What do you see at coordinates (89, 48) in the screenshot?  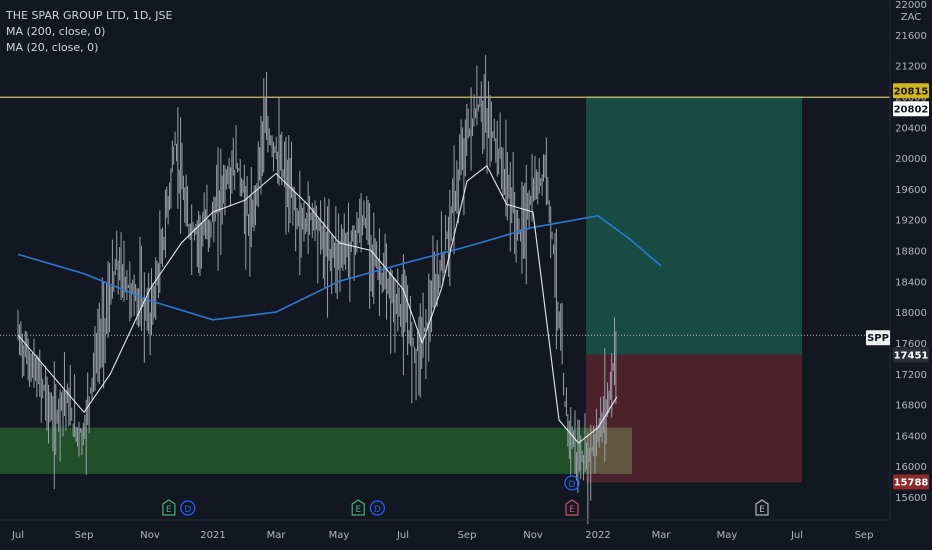 I see `ma20-legend: MA (20, close, 0)` at bounding box center [89, 48].